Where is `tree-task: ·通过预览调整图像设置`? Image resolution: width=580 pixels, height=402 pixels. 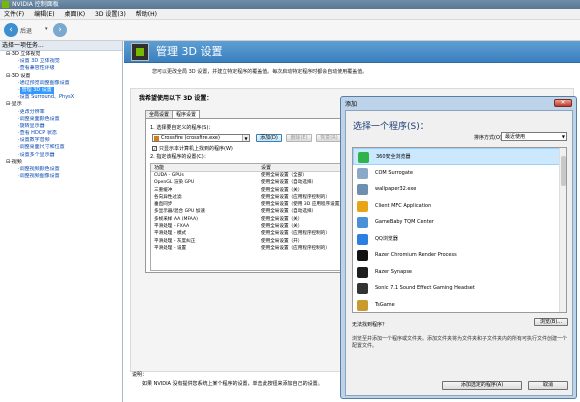
tree-task: ·通过预览调整图像设置 is located at coordinates (61, 83).